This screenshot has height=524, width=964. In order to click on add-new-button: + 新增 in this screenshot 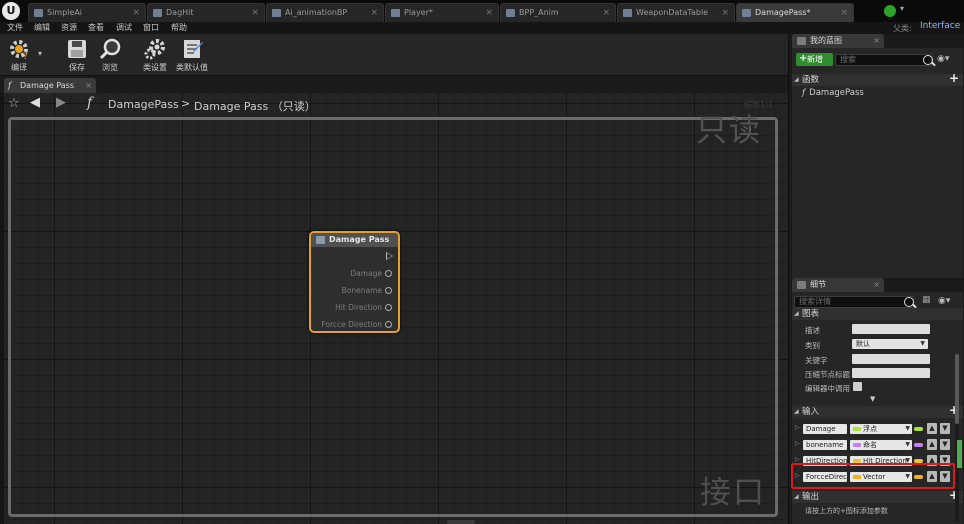, I will do `click(814, 59)`.